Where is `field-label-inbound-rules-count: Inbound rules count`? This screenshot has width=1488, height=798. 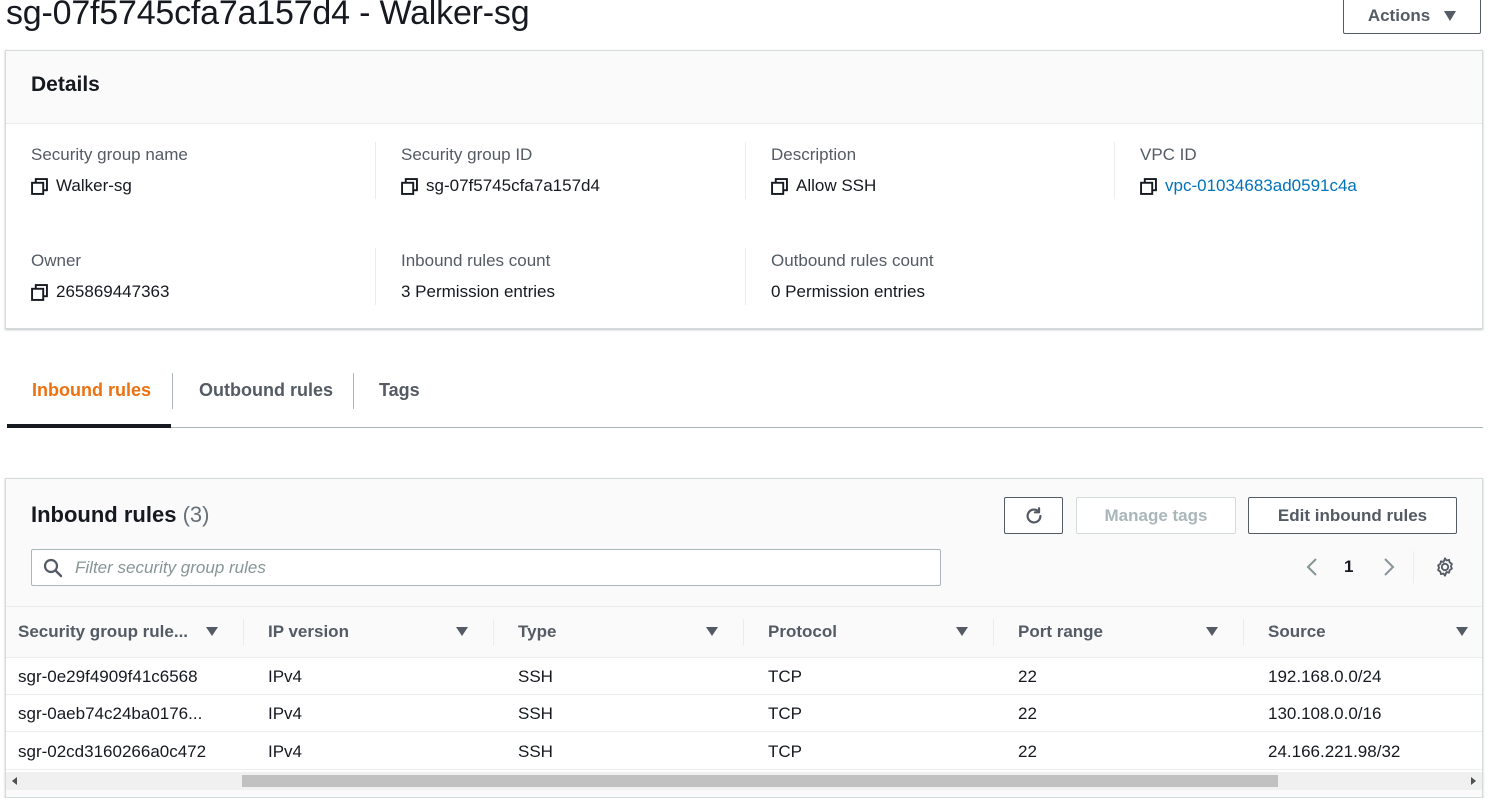
field-label-inbound-rules-count: Inbound rules count is located at coordinates (476, 260).